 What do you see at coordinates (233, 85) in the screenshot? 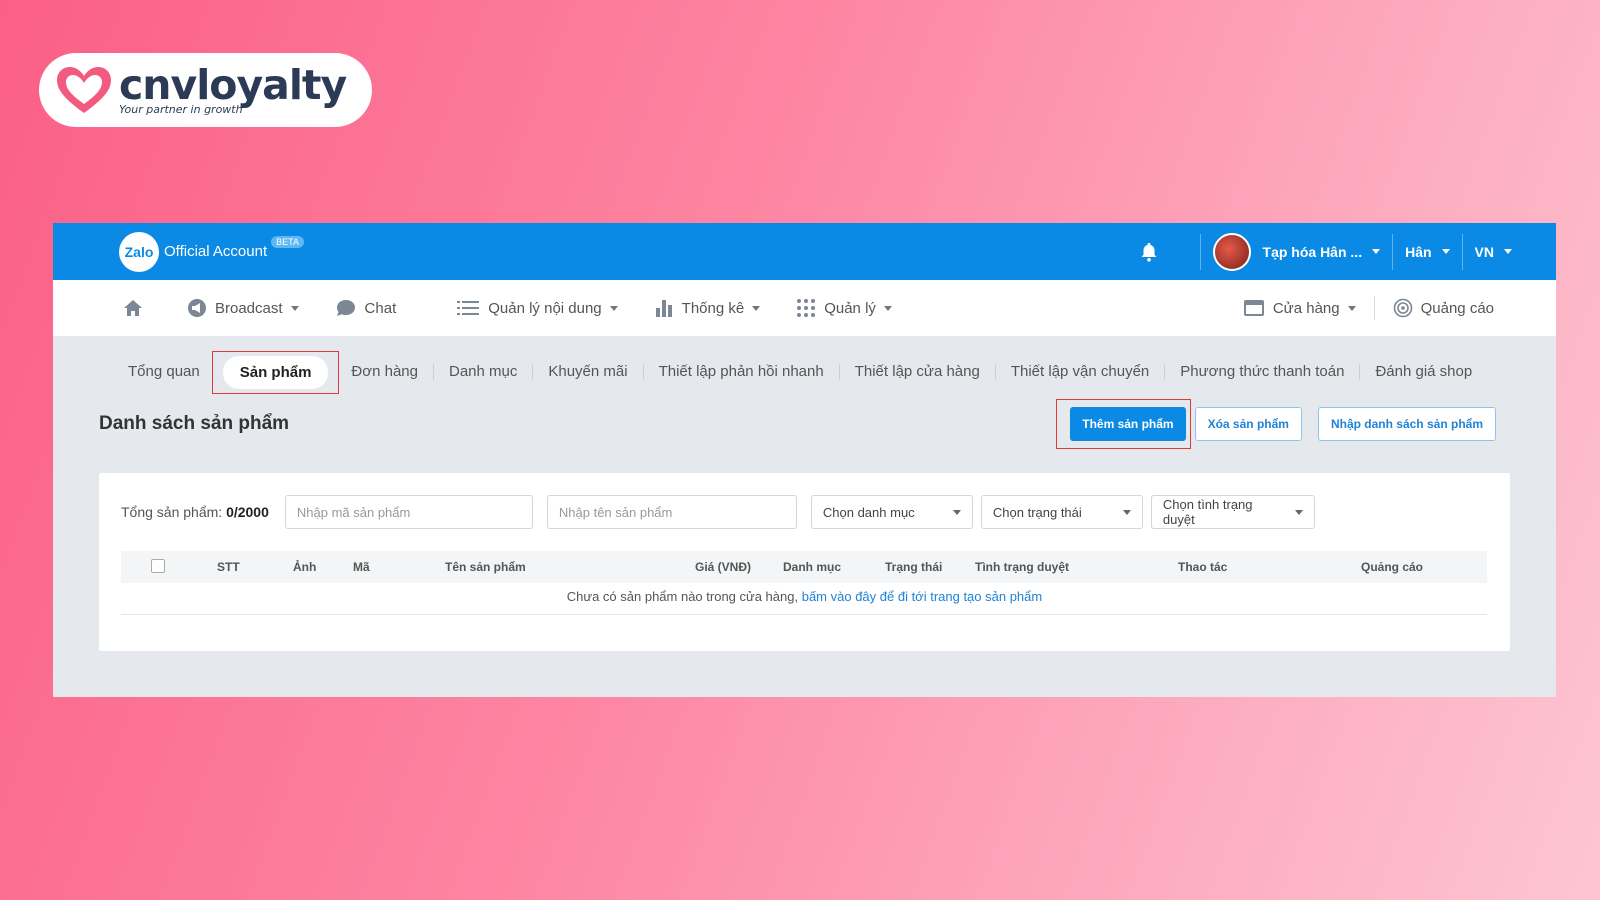
I see `logo-name: cnvloyalty` at bounding box center [233, 85].